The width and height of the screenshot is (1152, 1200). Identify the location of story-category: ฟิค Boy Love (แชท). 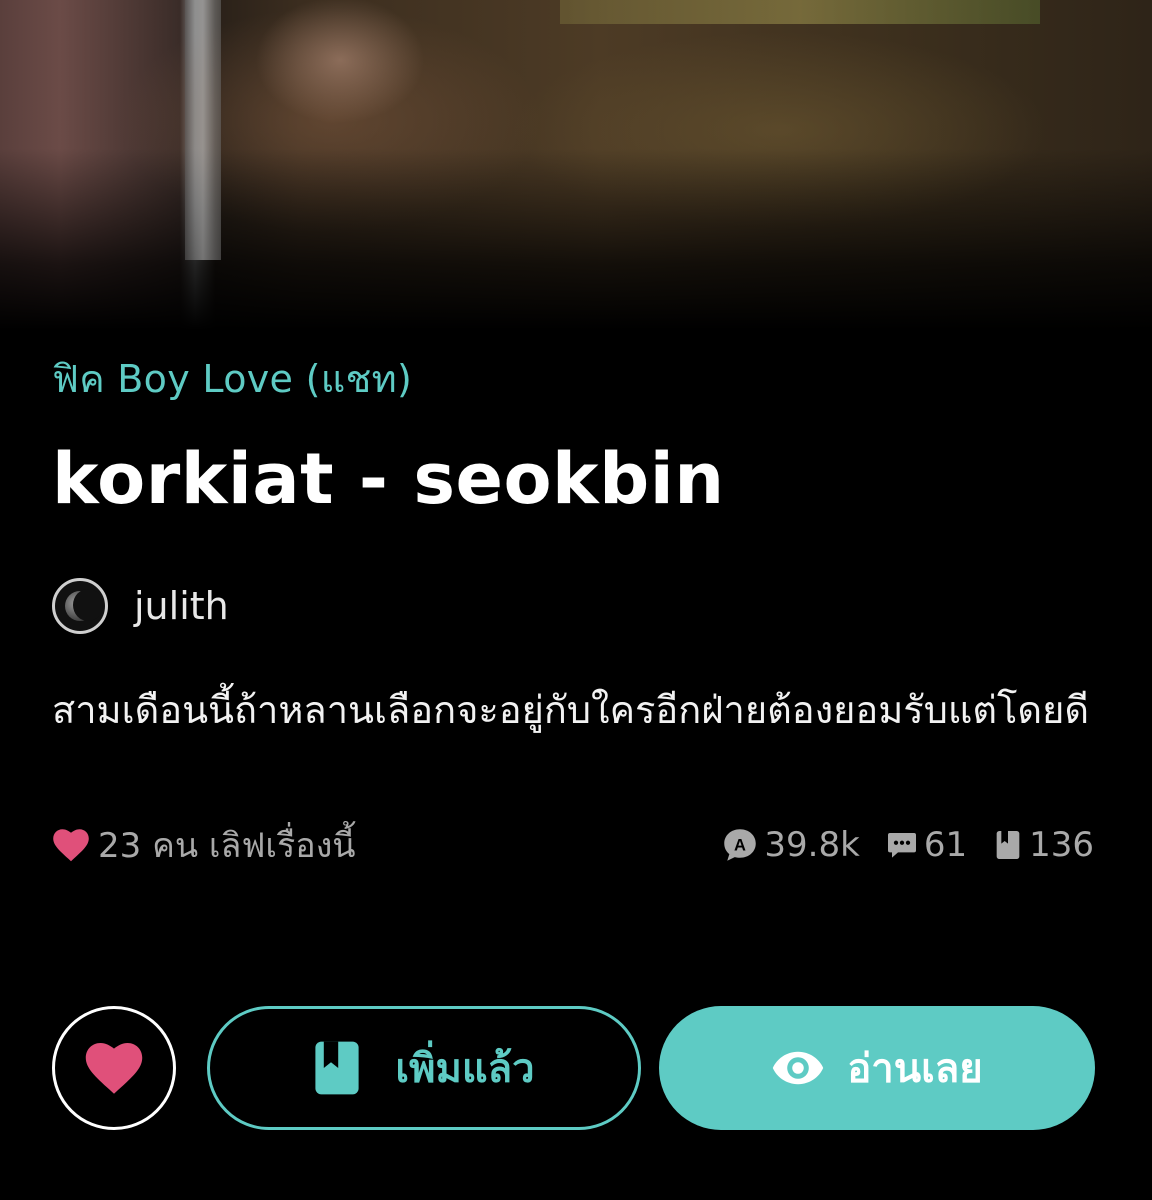
(232, 378).